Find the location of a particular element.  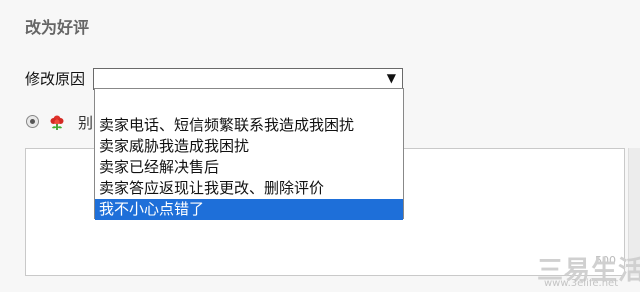

dropdown-option: 卖家已经解决售后 is located at coordinates (249, 167).